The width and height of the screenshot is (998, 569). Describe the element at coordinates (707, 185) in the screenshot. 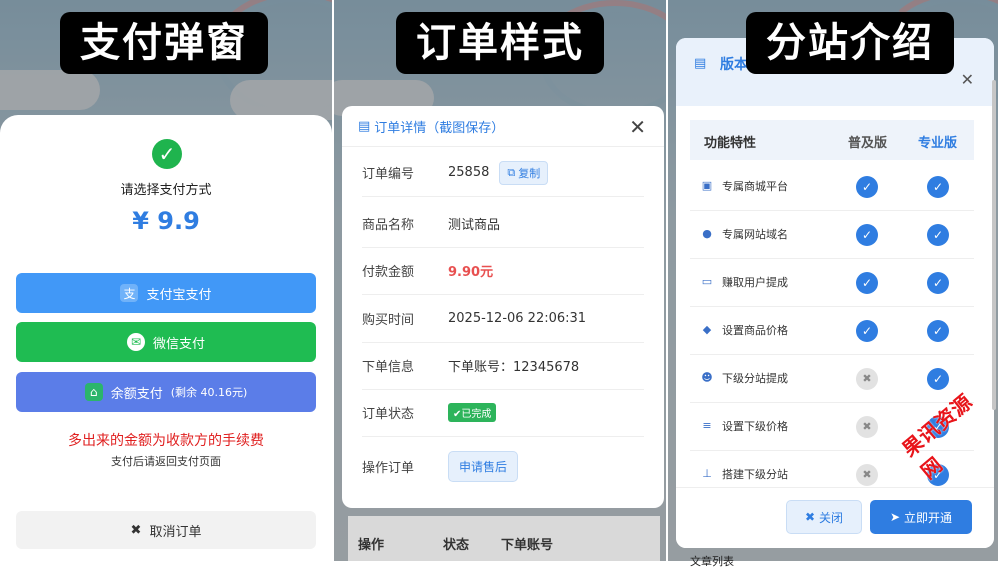

I see `cart-icon: ▣` at that location.